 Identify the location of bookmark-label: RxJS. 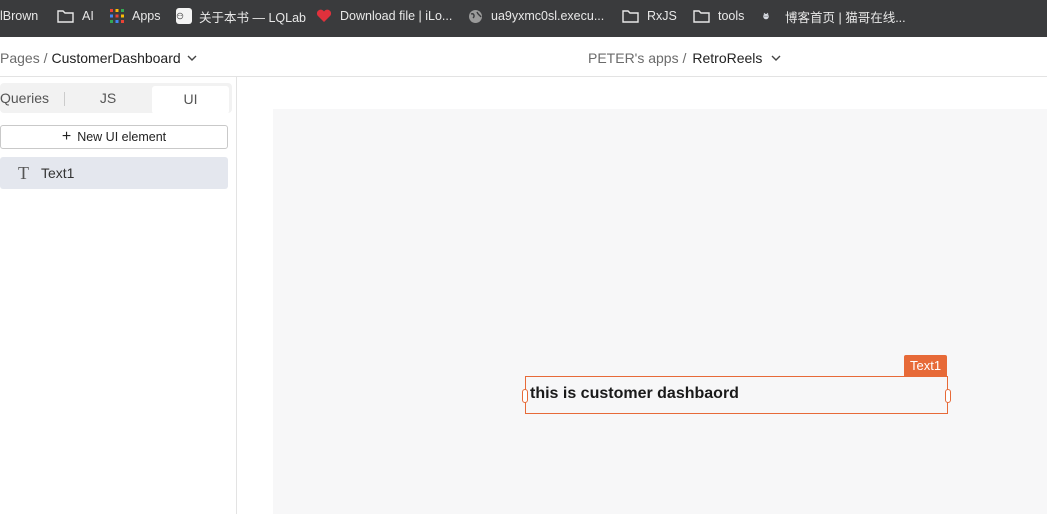
(662, 16).